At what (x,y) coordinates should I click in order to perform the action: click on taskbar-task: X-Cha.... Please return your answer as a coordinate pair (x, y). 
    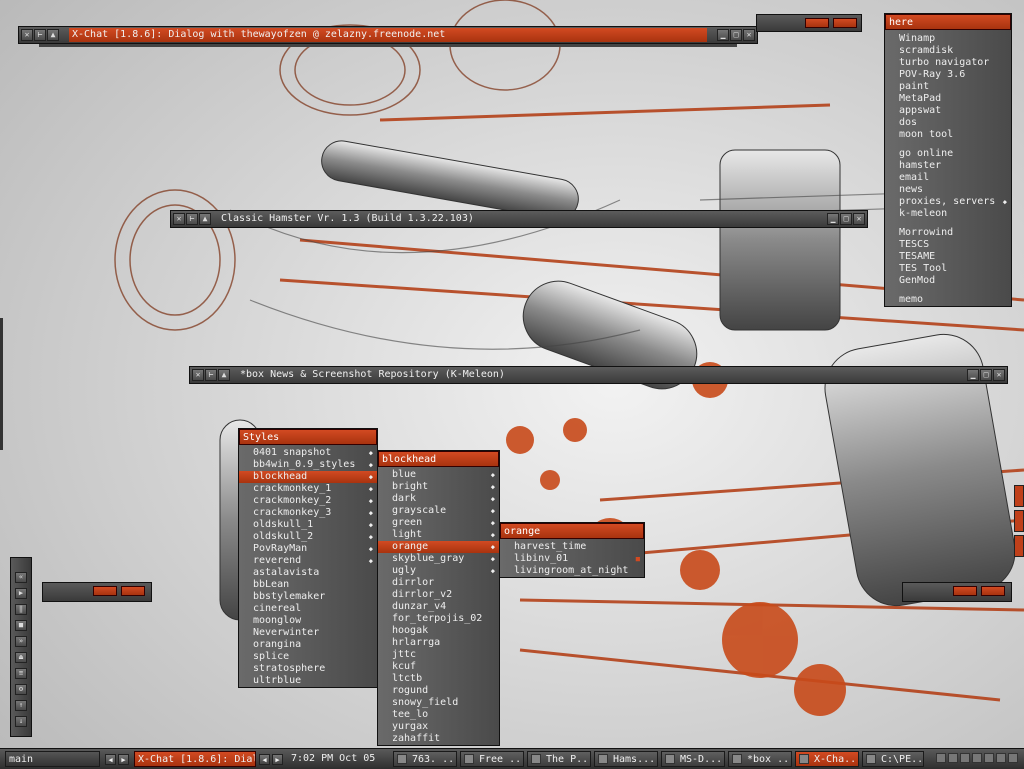
    Looking at the image, I should click on (827, 759).